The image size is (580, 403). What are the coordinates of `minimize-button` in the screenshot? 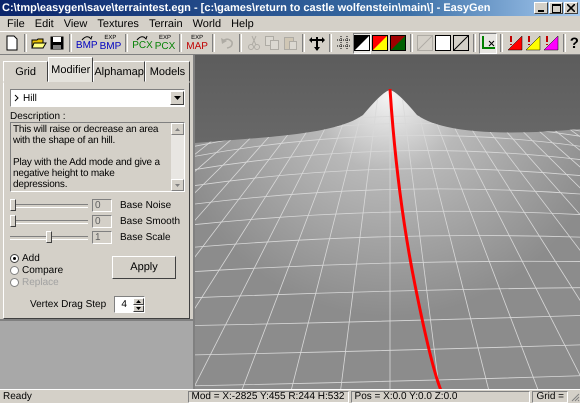 It's located at (541, 8).